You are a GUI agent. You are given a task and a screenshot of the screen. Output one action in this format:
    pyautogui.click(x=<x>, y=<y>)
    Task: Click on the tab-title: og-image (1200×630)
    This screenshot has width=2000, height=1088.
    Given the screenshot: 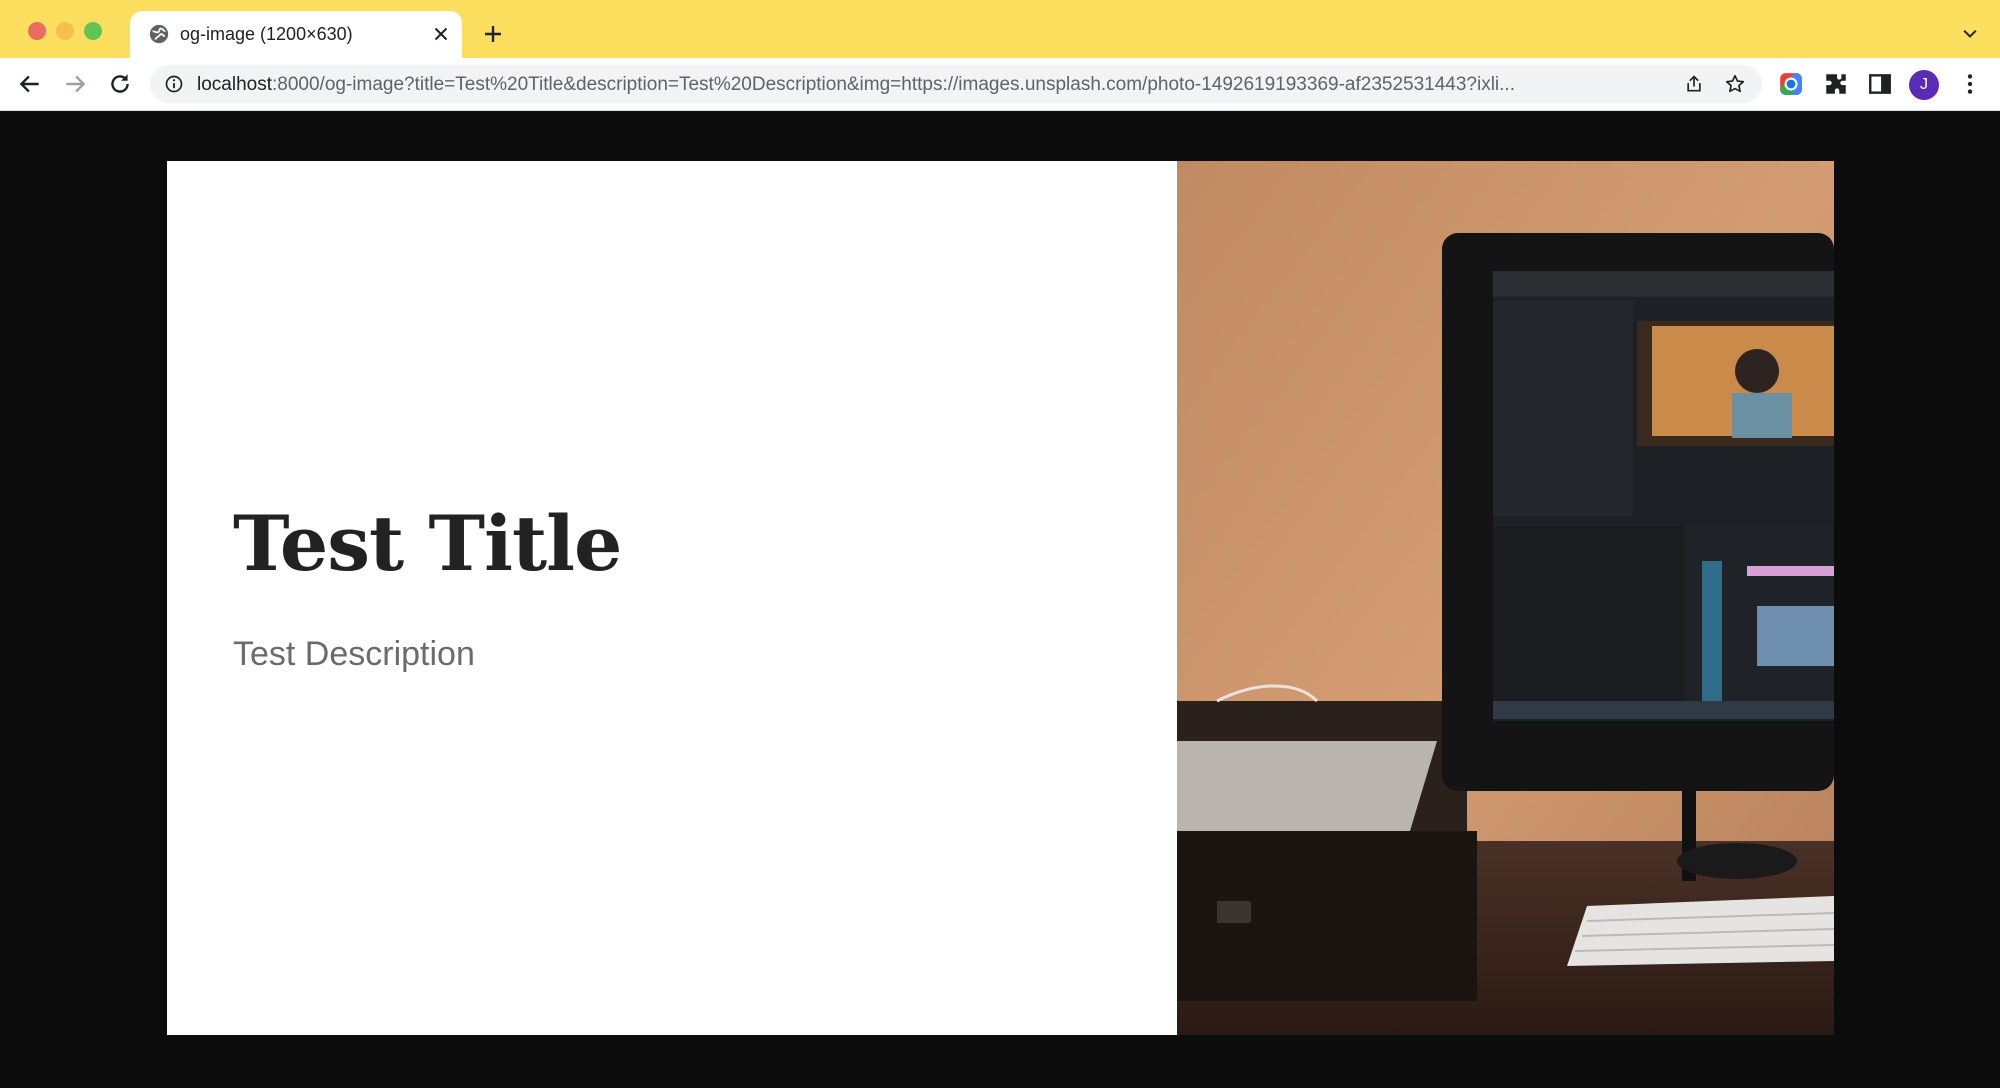 What is the action you would take?
    pyautogui.click(x=266, y=34)
    